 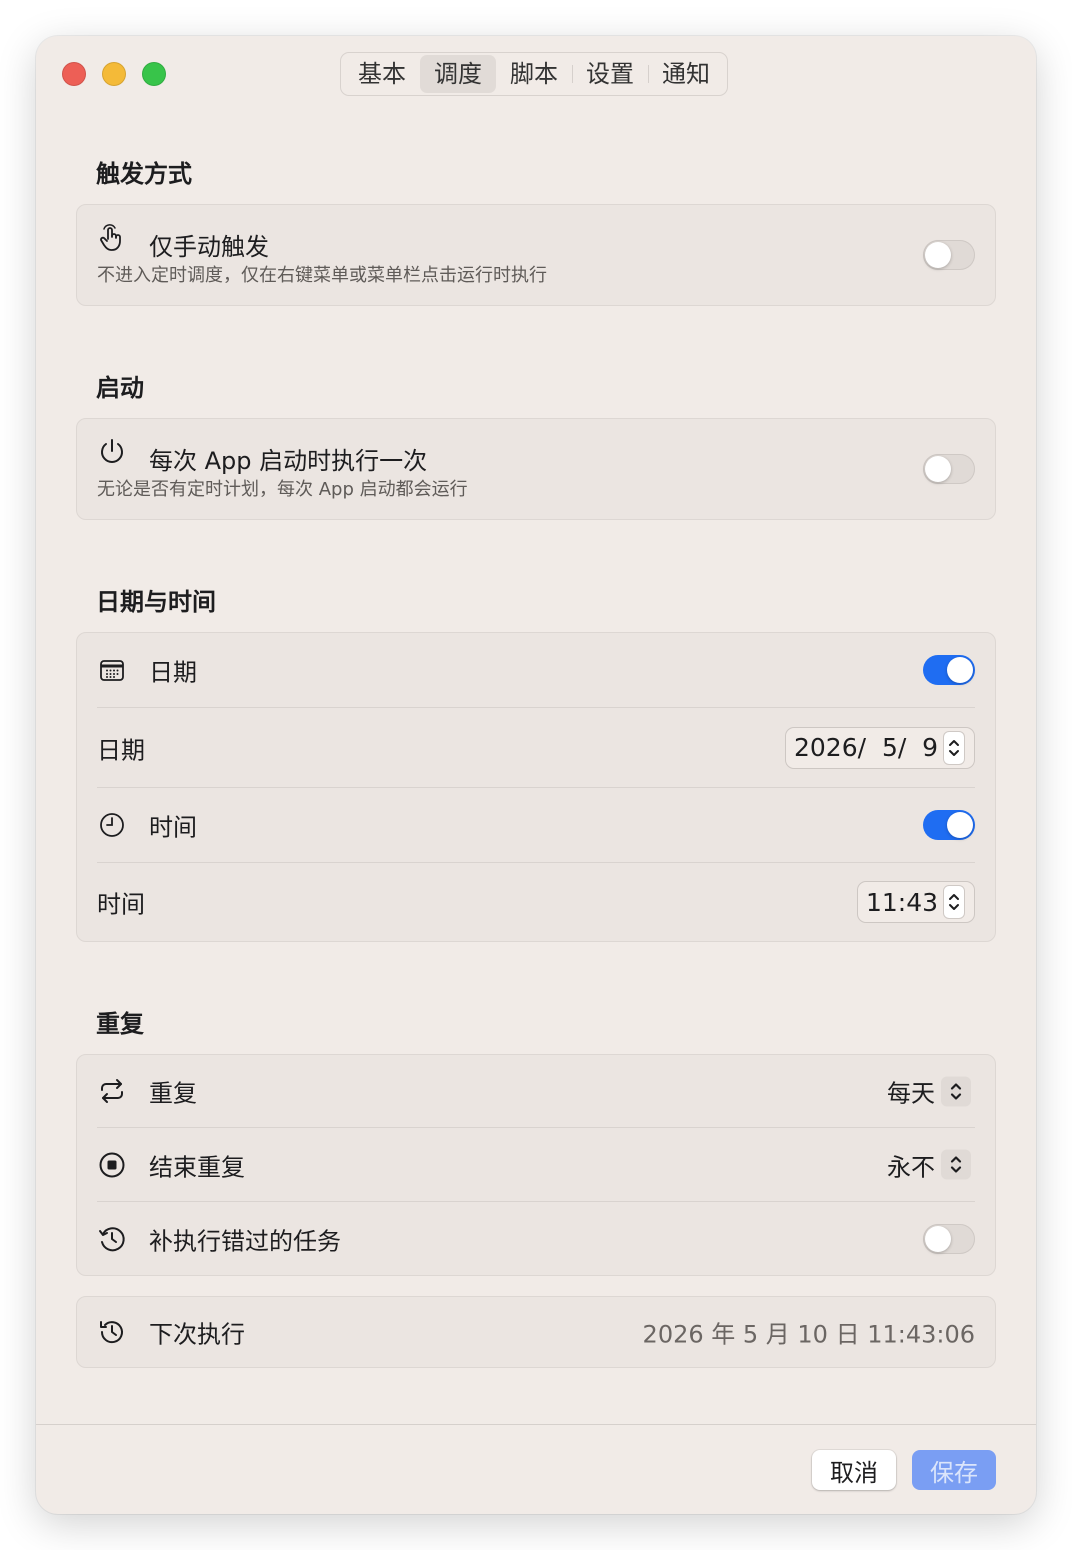 I want to click on launch-card: 每次 App 启动时执行一次 无论是否有定时计划，每次 App 启动都会运行, so click(x=536, y=469).